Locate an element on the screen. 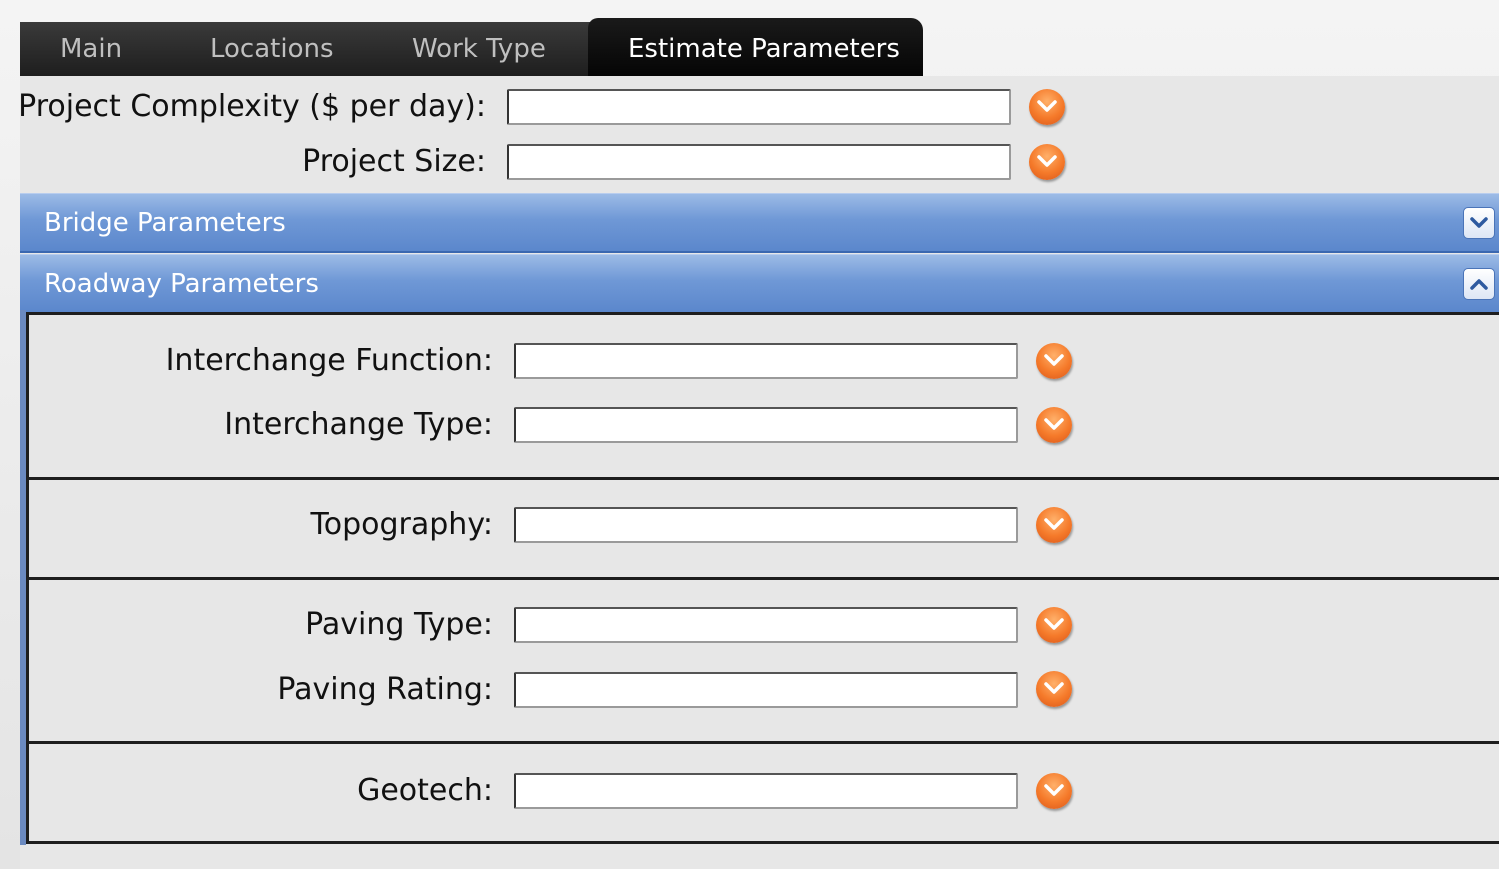 The image size is (1499, 869). geotech-dropdown-button is located at coordinates (1054, 791).